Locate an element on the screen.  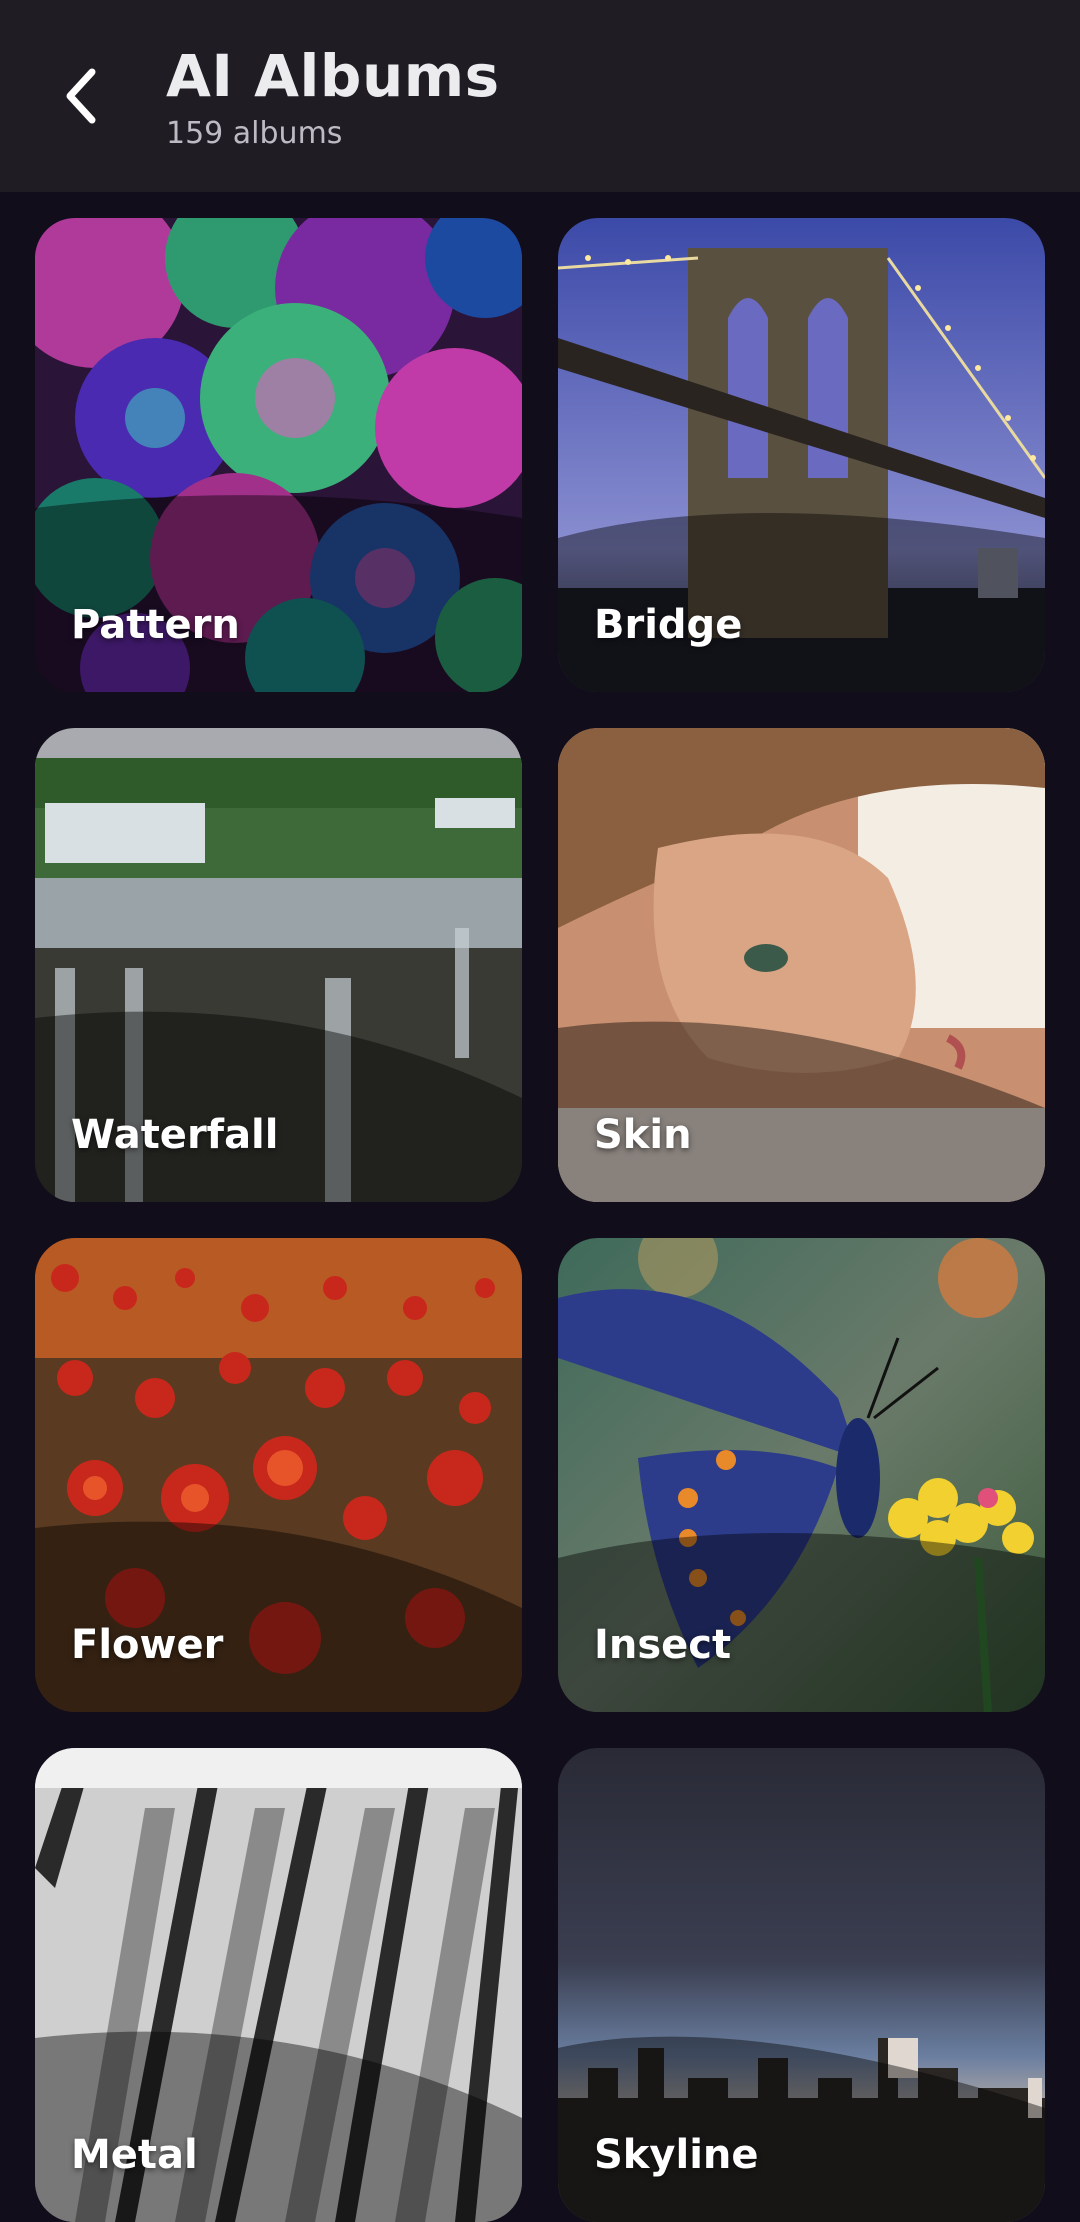
album-count: 159 albums is located at coordinates (254, 133).